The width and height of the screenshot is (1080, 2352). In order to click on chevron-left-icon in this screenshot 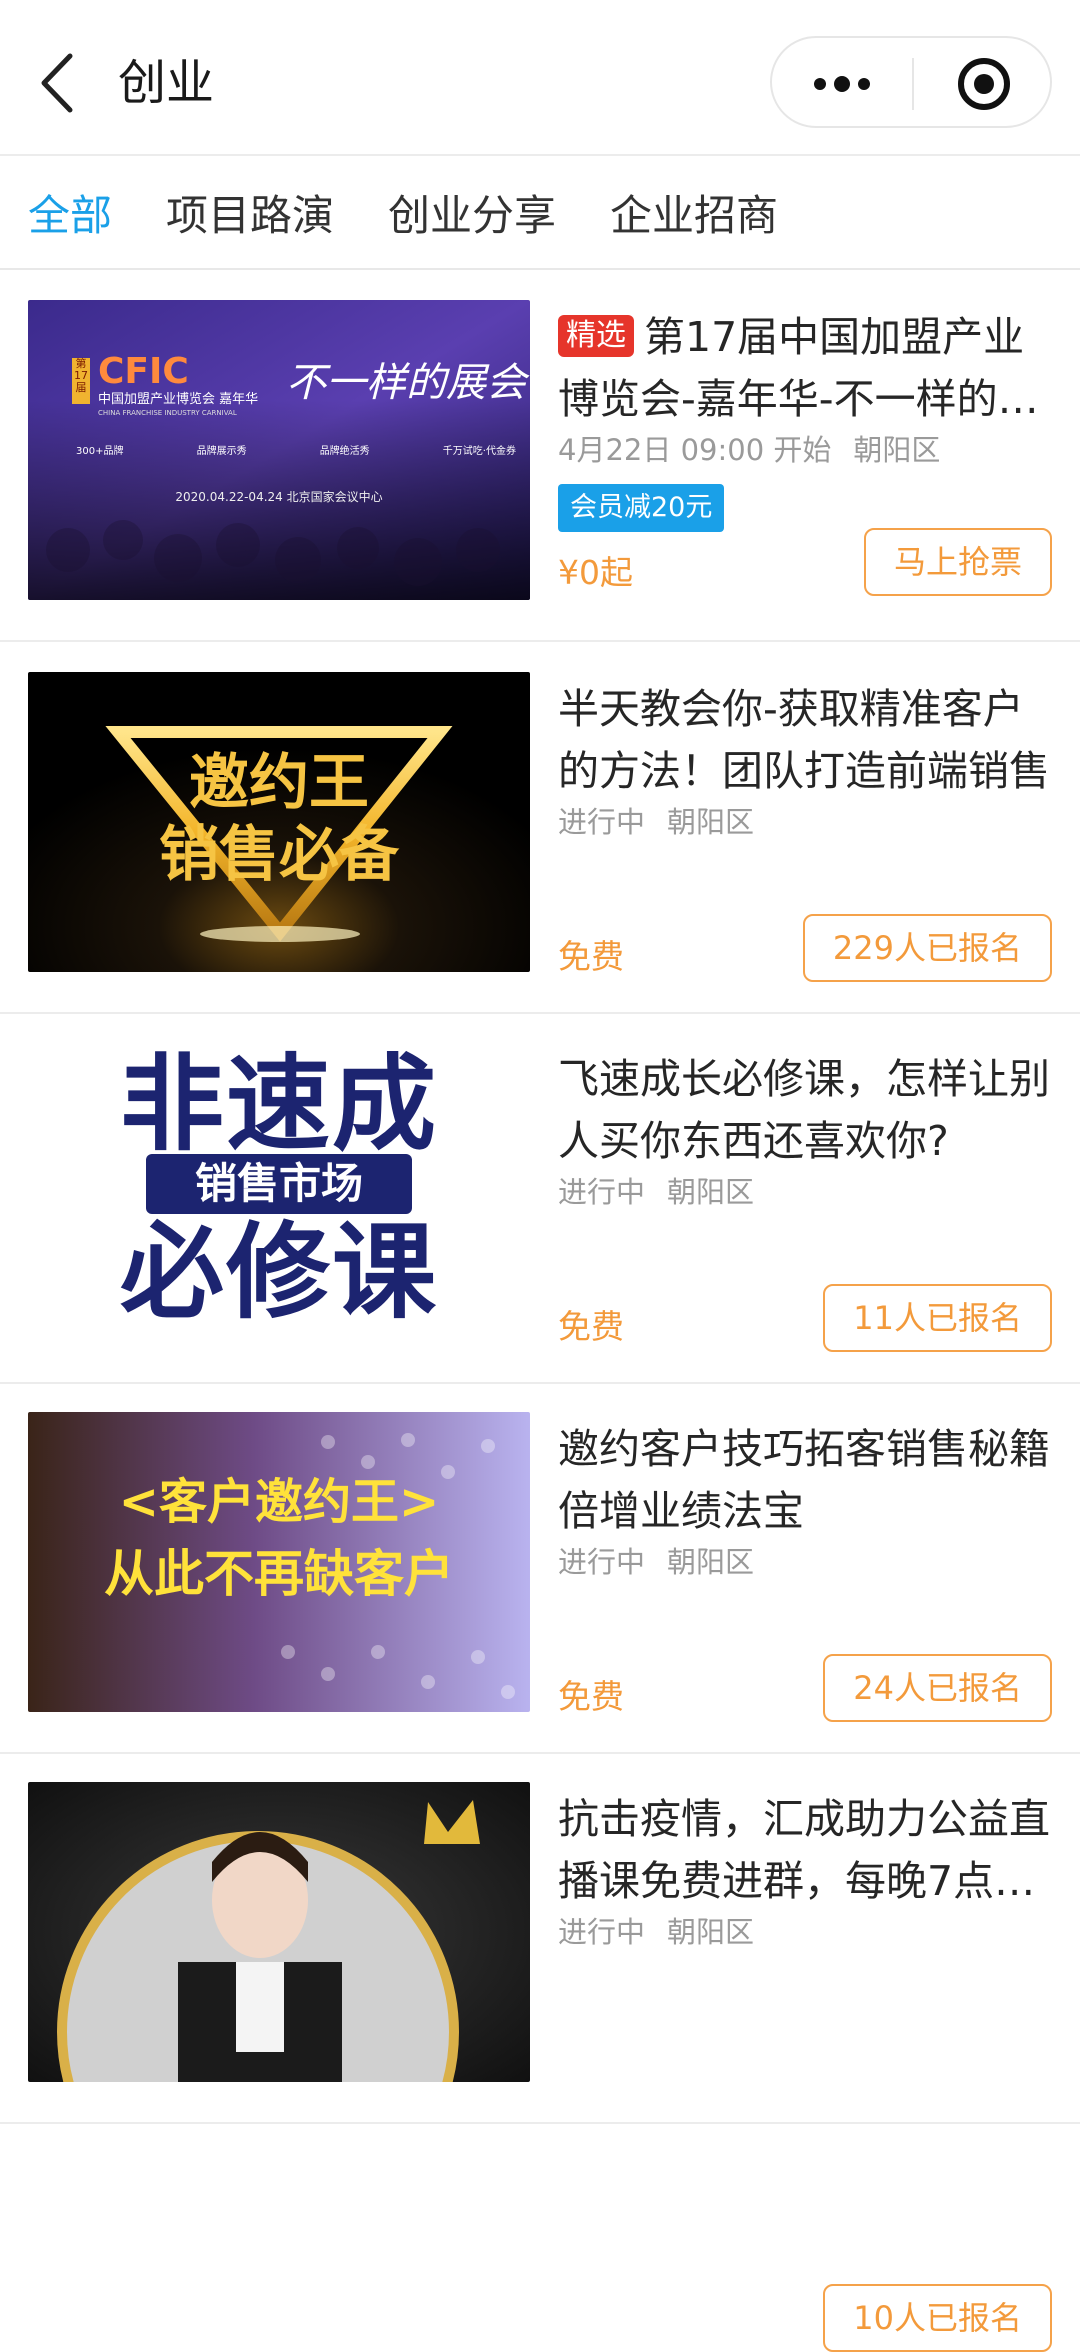, I will do `click(57, 83)`.